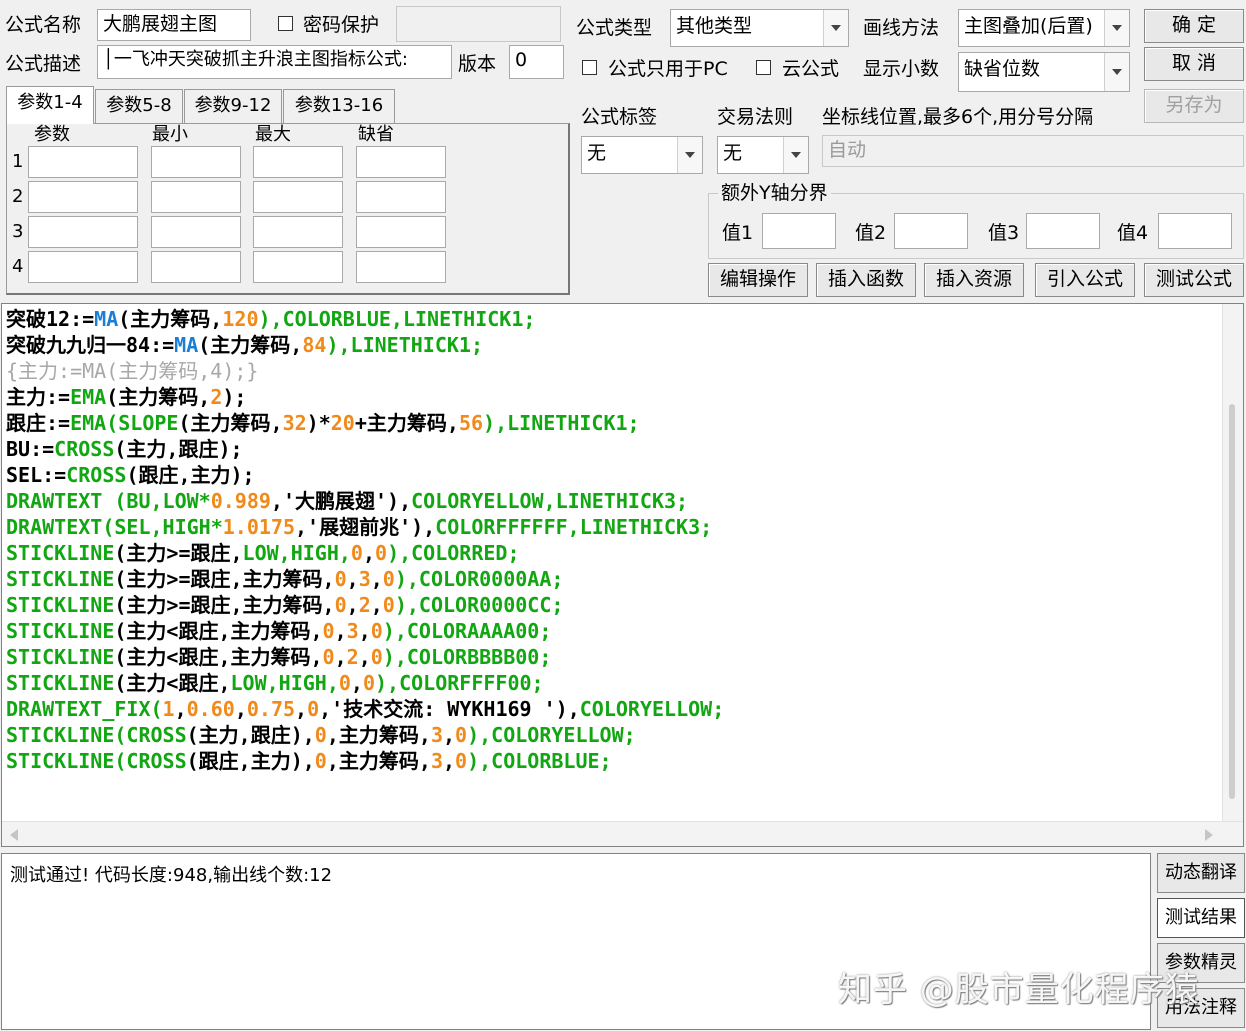 The image size is (1246, 1031). I want to click on tab-params-9-12: 参数9-12, so click(233, 106).